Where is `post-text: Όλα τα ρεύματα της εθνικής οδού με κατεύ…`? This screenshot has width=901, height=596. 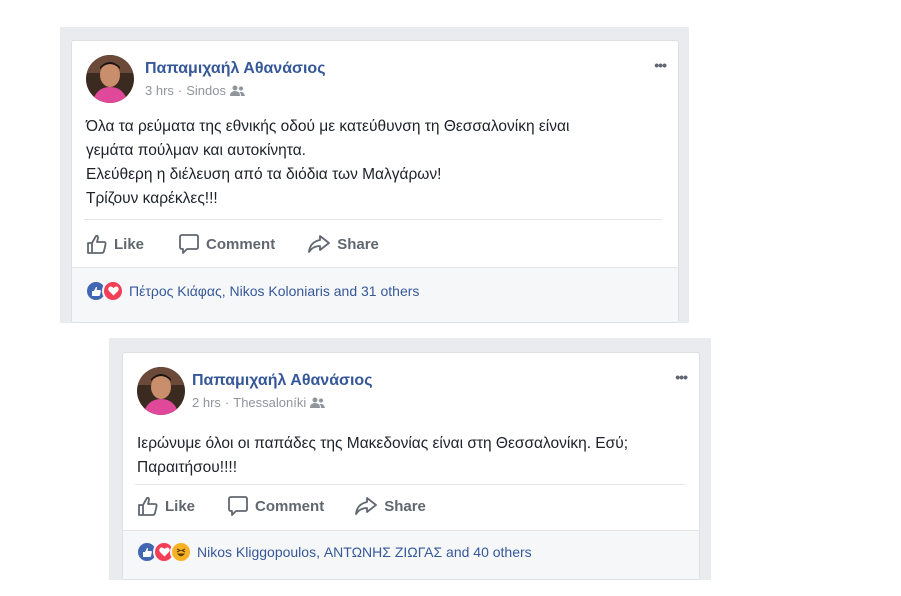
post-text: Όλα τα ρεύματα της εθνικής οδού με κατεύ… is located at coordinates (376, 163).